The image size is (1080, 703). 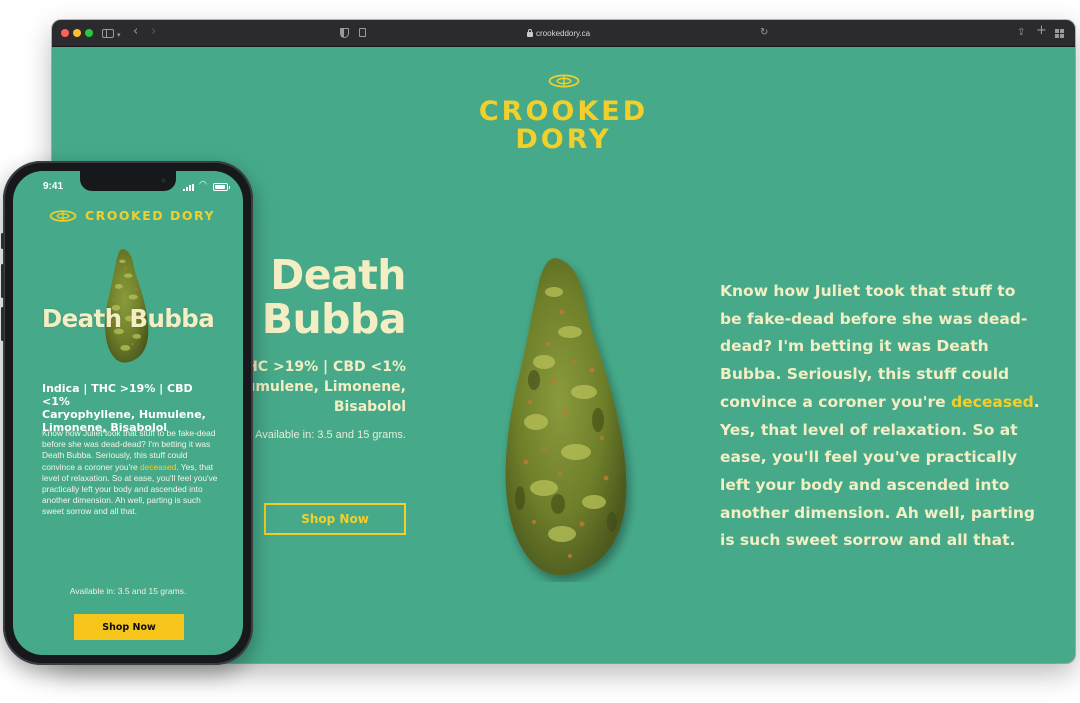 I want to click on description-highlight: deceased, so click(x=992, y=401).